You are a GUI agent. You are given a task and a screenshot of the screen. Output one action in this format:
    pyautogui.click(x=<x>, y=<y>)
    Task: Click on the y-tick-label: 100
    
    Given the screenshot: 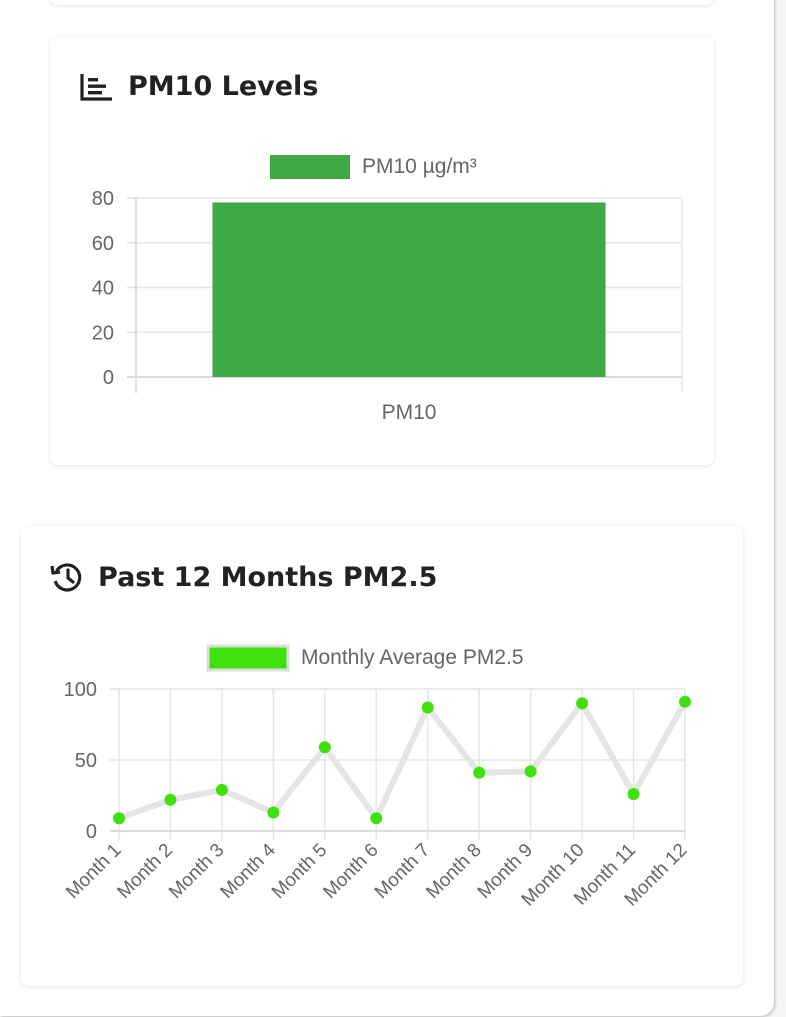 What is the action you would take?
    pyautogui.click(x=80, y=690)
    